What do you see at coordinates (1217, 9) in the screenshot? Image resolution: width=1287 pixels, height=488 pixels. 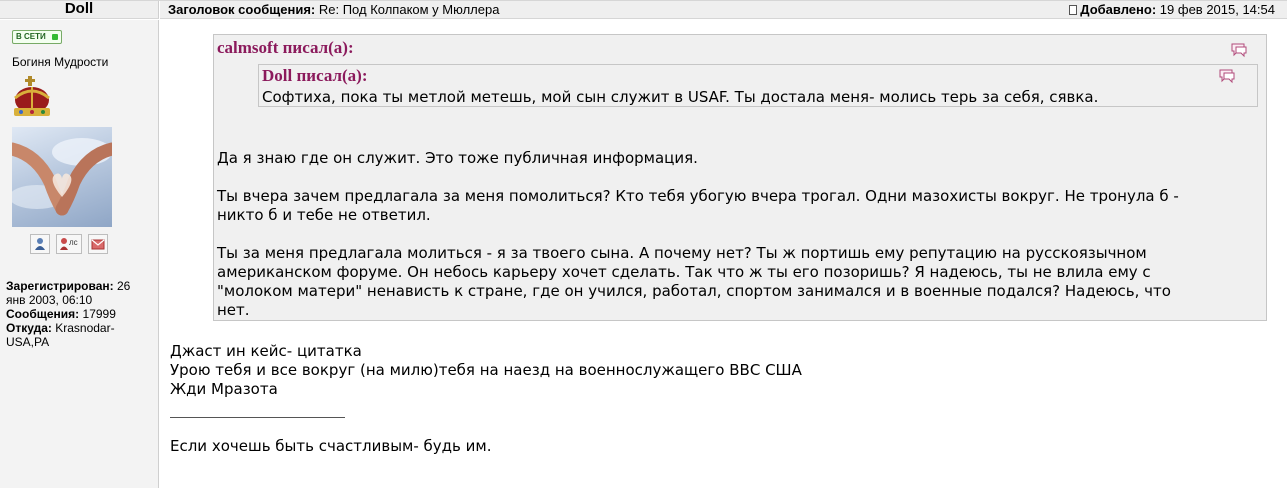 I see `added-value: 19 фев 2015, 14:54` at bounding box center [1217, 9].